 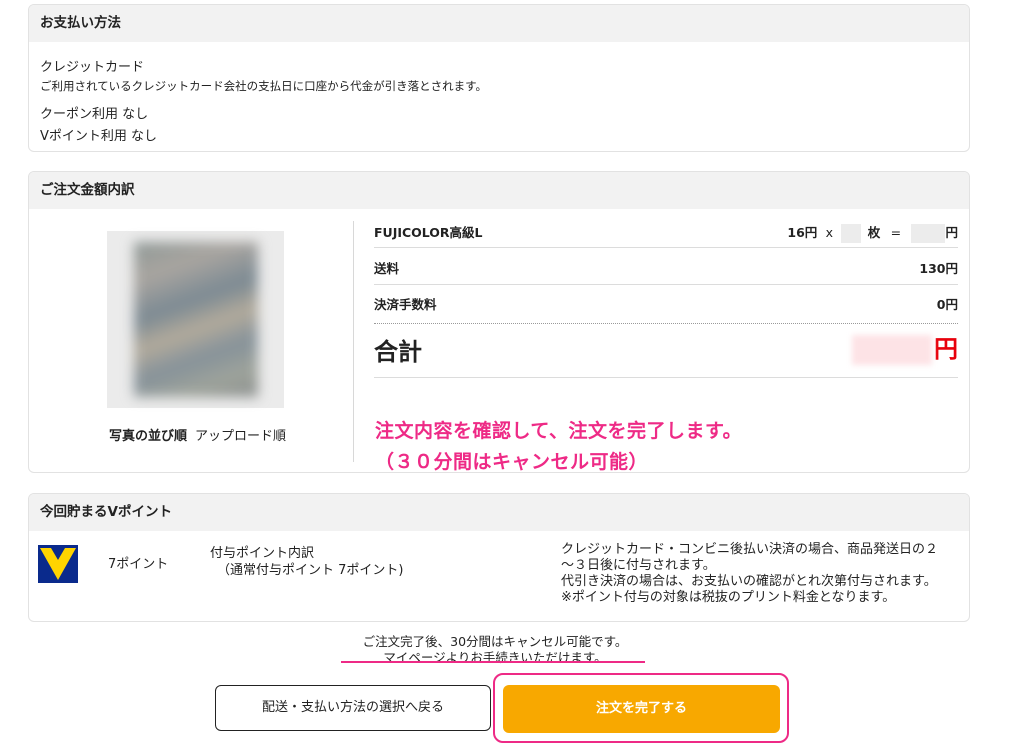 I want to click on vpoint-usage: Vポイント利用 なし, so click(x=99, y=136).